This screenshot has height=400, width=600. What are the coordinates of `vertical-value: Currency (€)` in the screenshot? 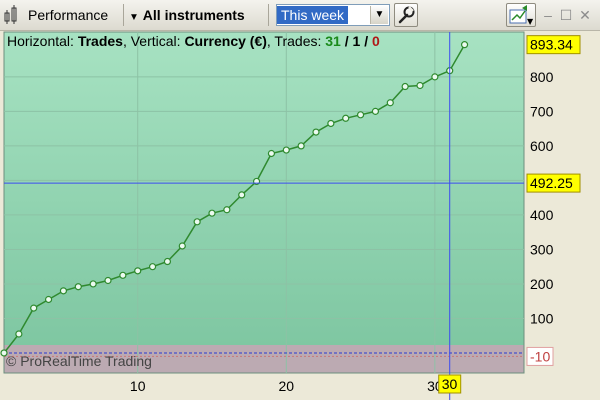 It's located at (225, 41).